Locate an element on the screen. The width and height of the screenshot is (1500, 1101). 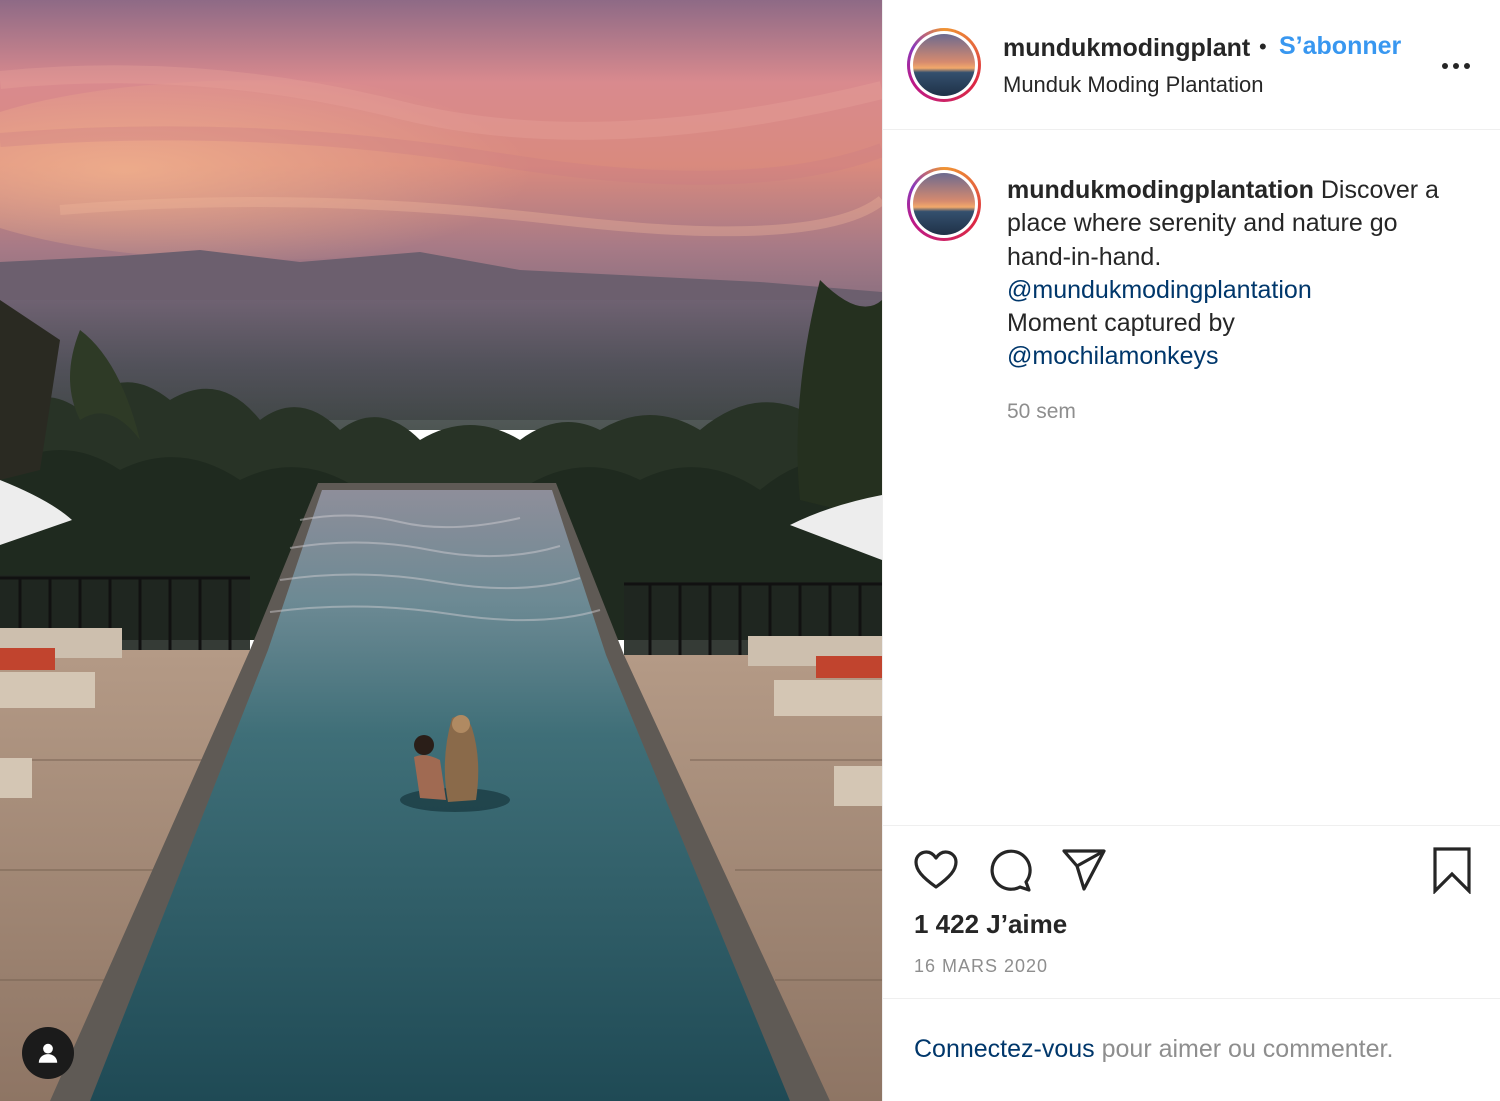
caption-mention-account: @mundukmodingplantation is located at coordinates (1237, 290).